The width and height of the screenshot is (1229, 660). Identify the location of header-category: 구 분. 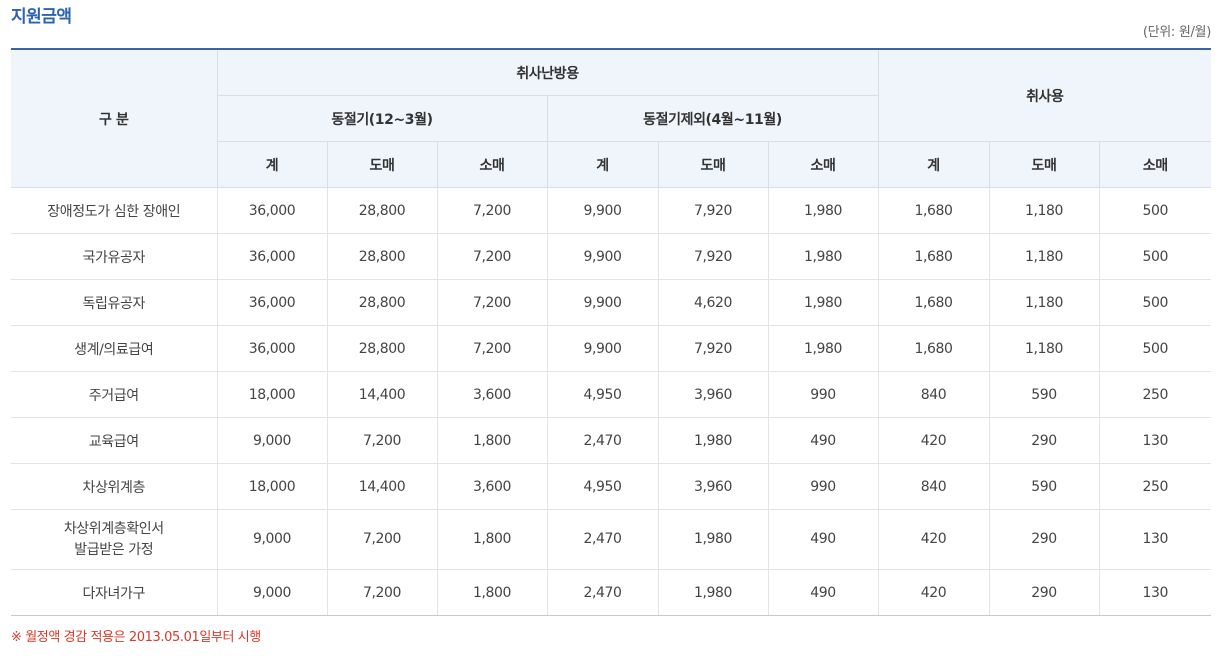
(114, 118).